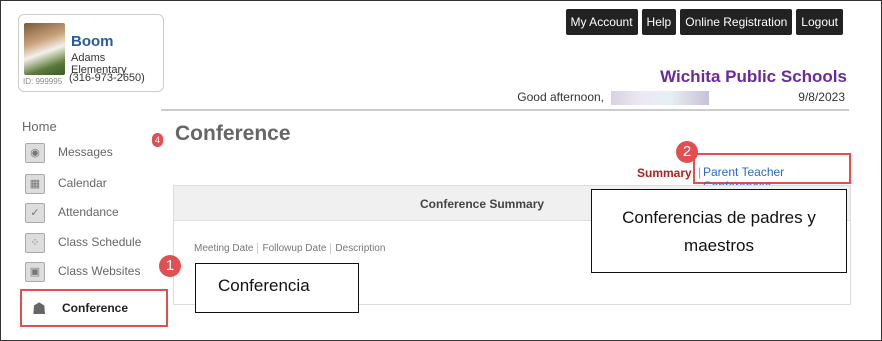 This screenshot has width=882, height=341. I want to click on sidebar-item-label: Conference, so click(95, 308).